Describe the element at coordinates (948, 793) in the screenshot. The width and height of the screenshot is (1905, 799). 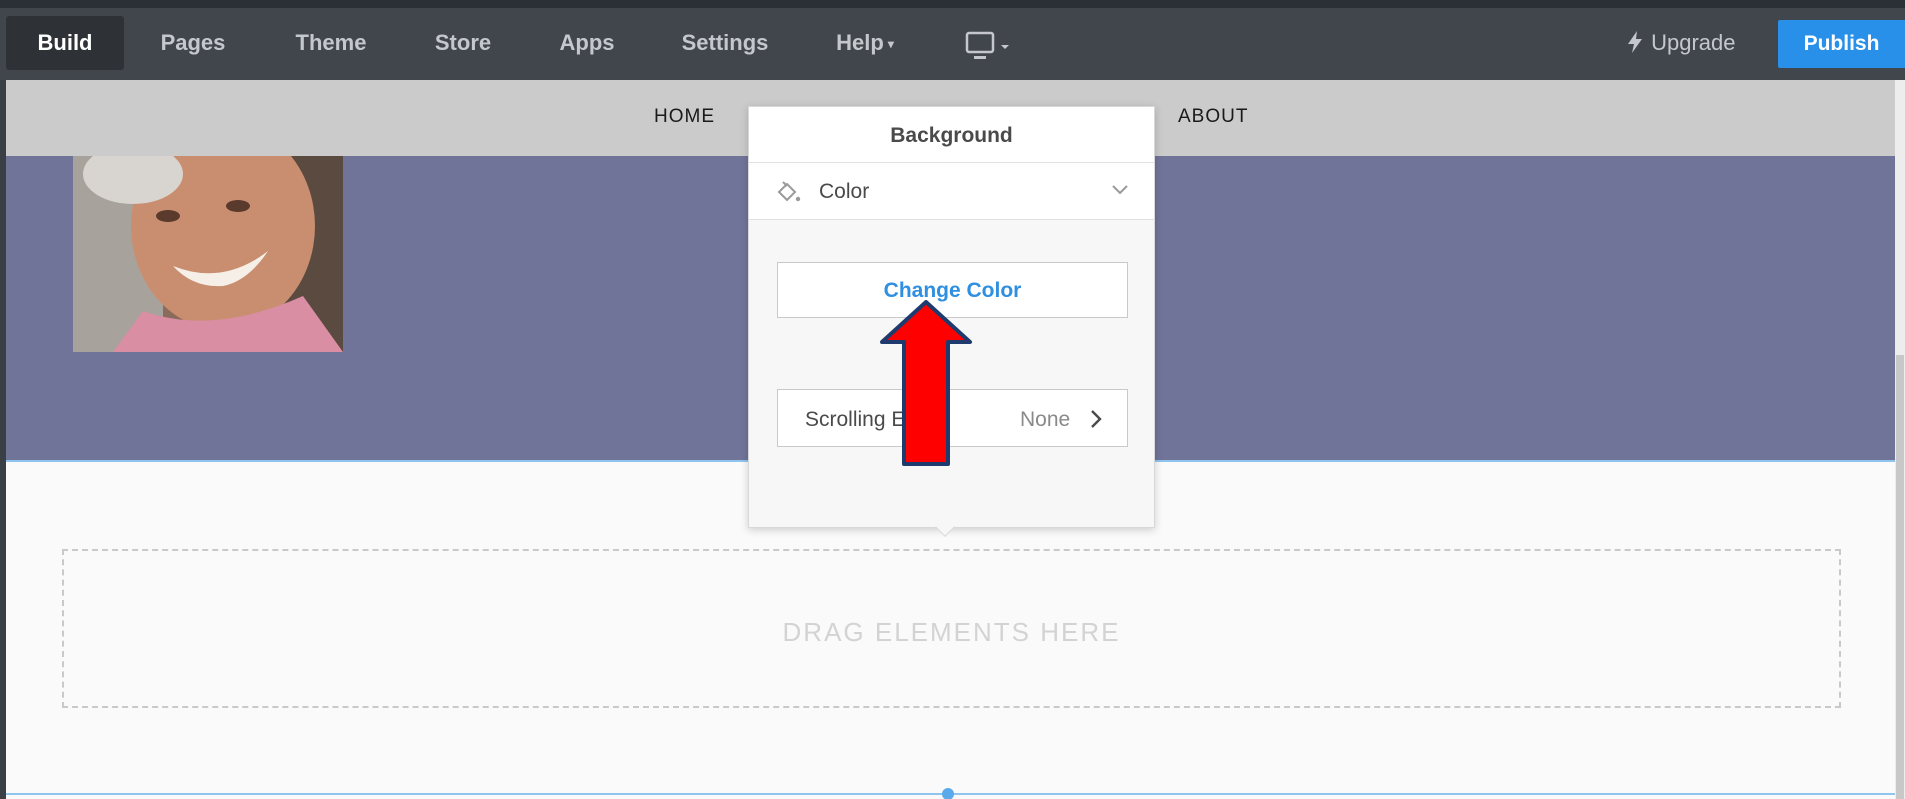
I see `section-resize-handle` at that location.